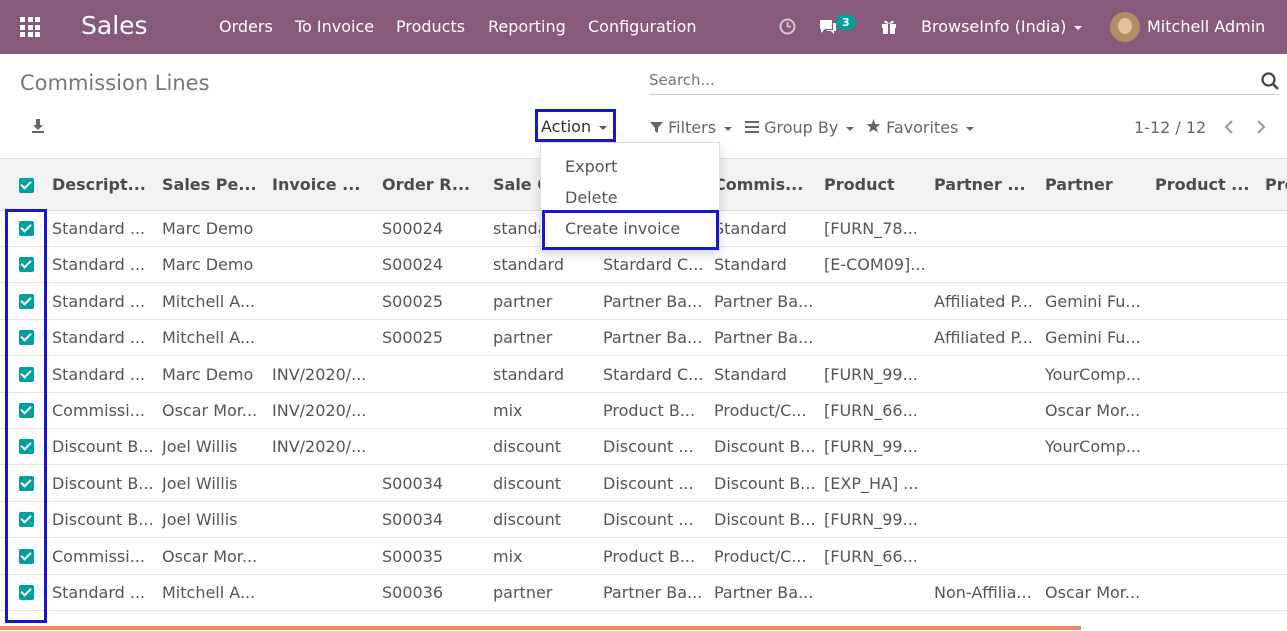 The width and height of the screenshot is (1287, 631). Describe the element at coordinates (828, 26) in the screenshot. I see `messages-icon` at that location.